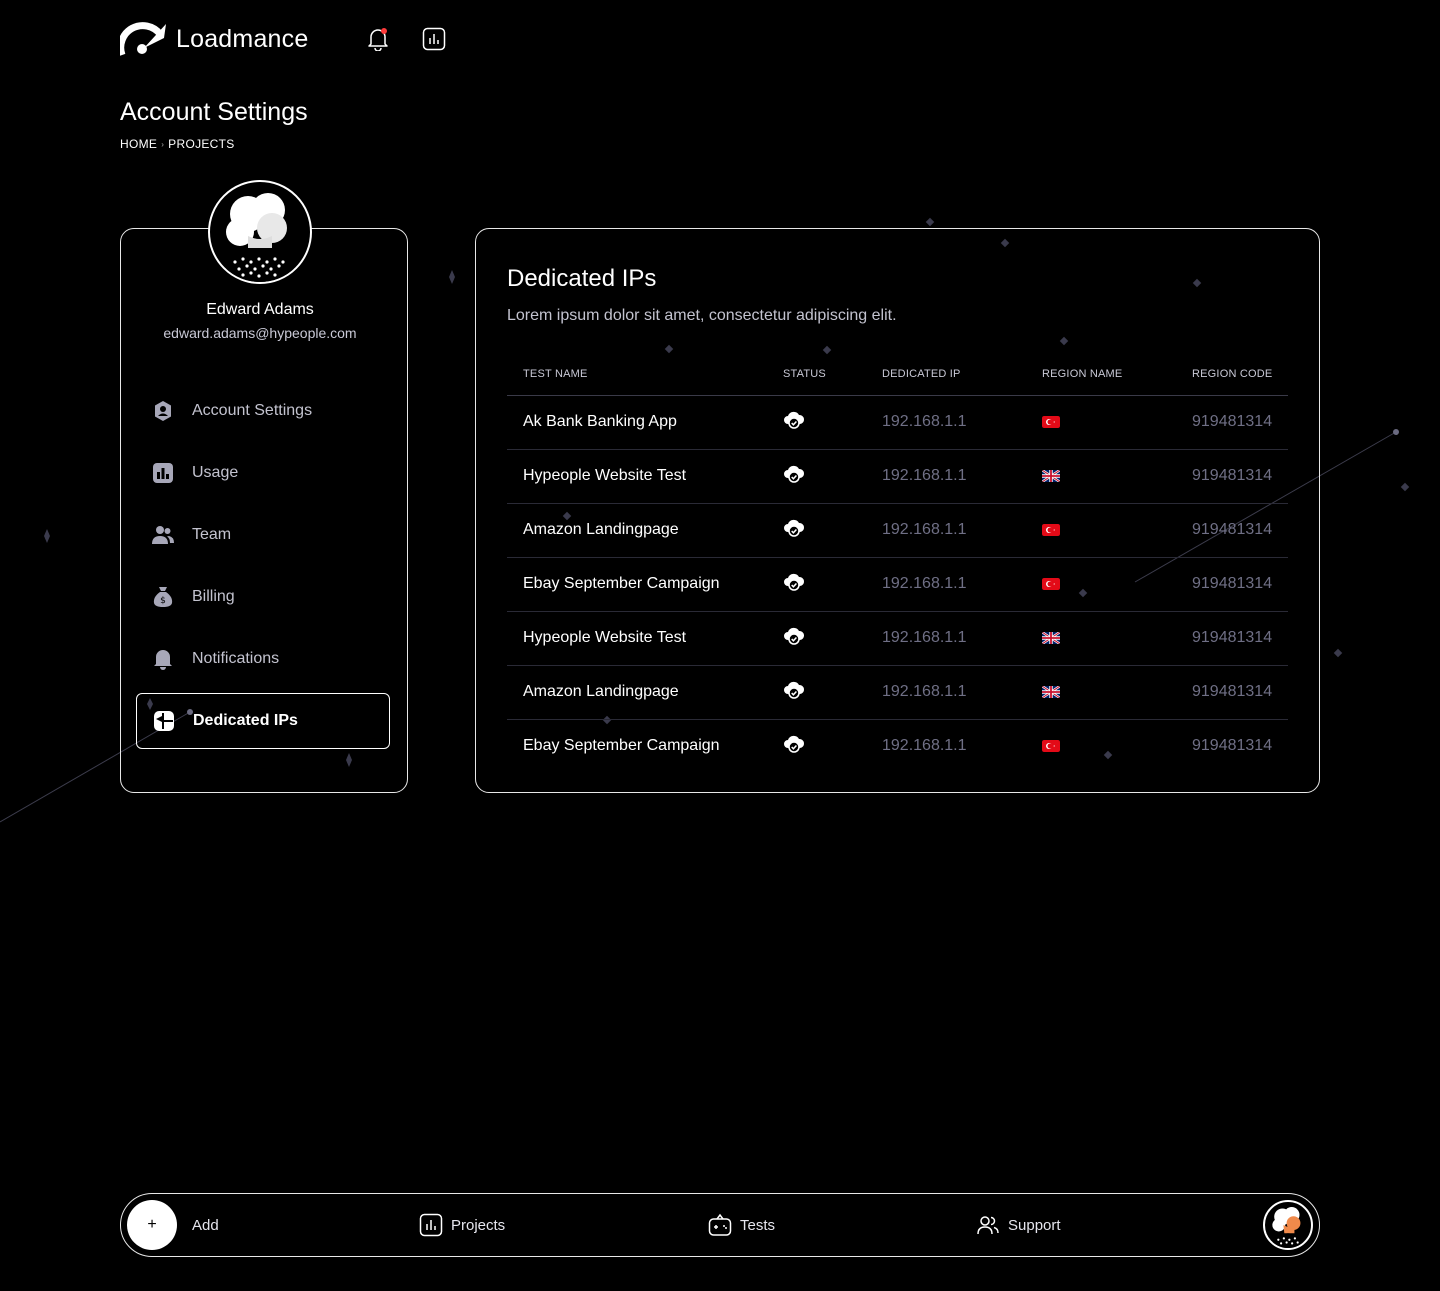 The height and width of the screenshot is (1291, 1440). I want to click on test-name-cell: Amazon Landingpage, so click(645, 692).